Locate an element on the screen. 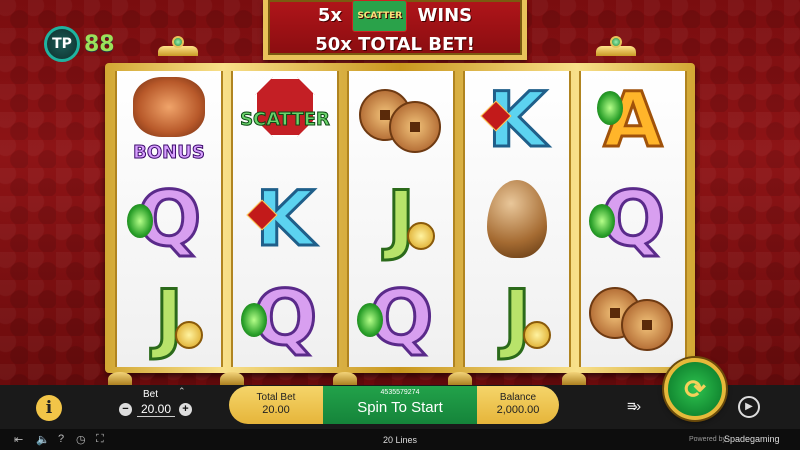 This screenshot has width=800, height=450. sound-icon: 🔈 is located at coordinates (43, 439).